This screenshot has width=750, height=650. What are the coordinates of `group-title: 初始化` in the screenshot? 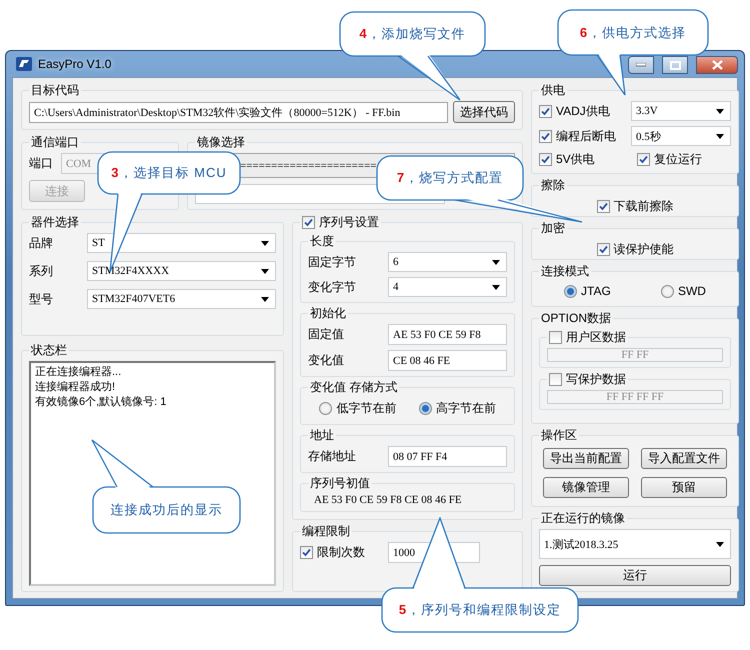 It's located at (328, 313).